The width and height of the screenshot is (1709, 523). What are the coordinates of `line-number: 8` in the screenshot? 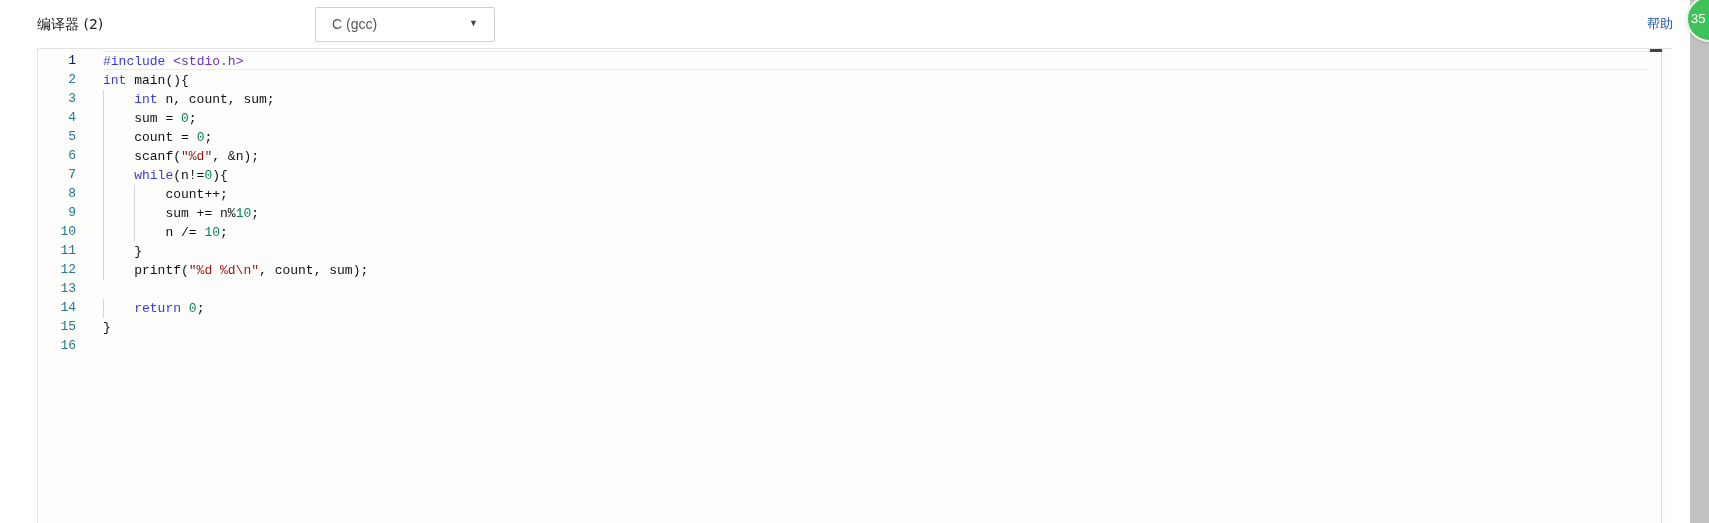 It's located at (71, 194).